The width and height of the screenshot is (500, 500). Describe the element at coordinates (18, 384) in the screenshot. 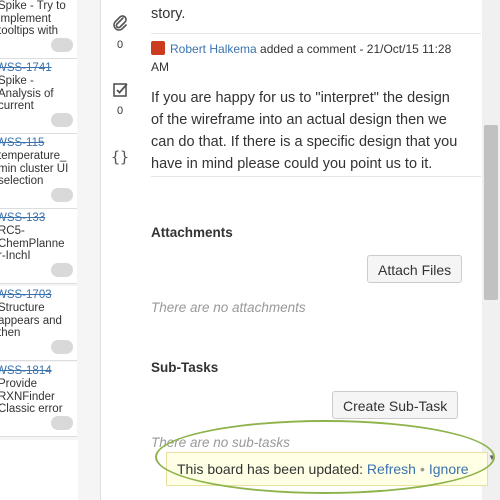

I see `card-summary-line: Provide` at that location.